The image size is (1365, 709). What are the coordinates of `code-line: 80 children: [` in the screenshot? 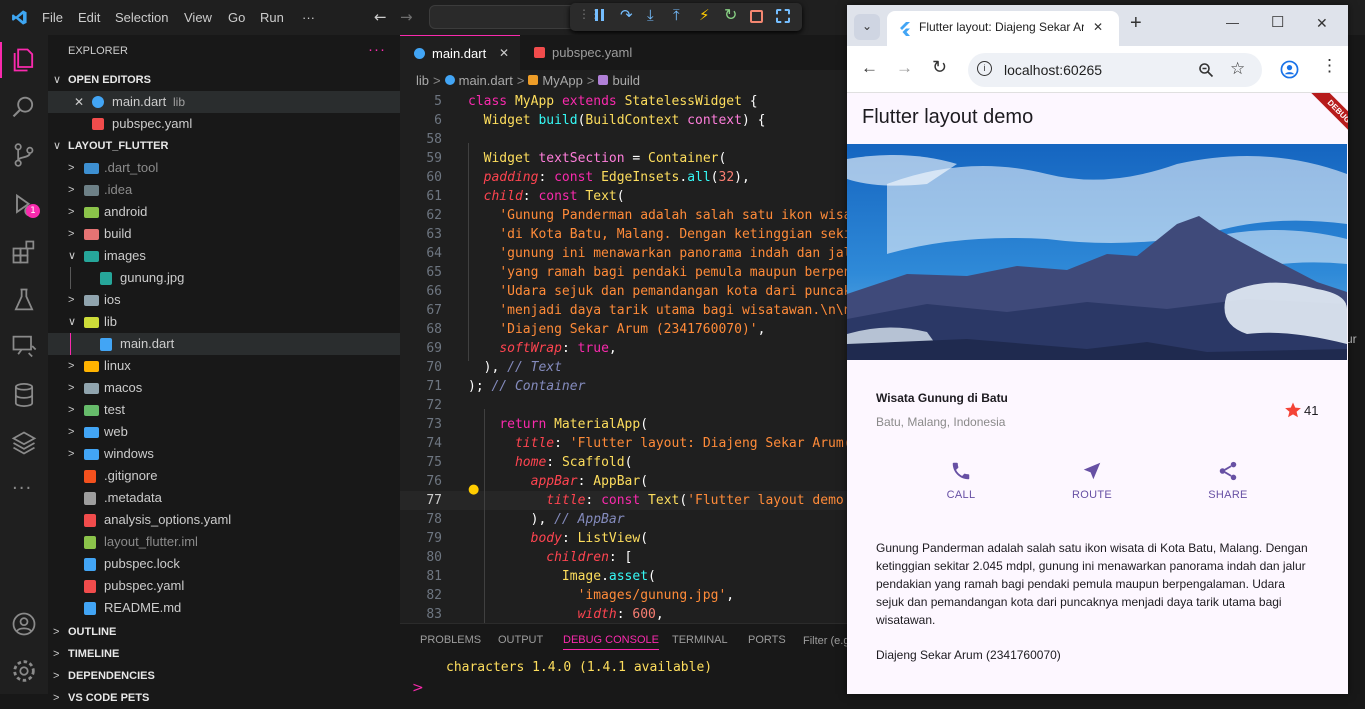 It's located at (623, 557).